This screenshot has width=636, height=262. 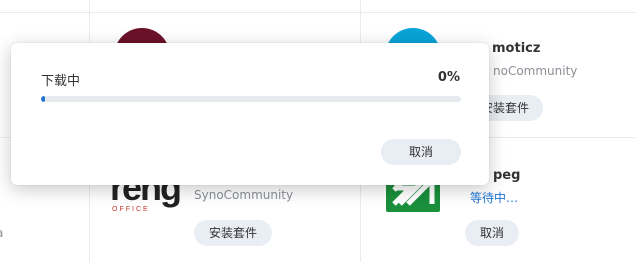 What do you see at coordinates (535, 71) in the screenshot?
I see `package-publisher: noCommunity` at bounding box center [535, 71].